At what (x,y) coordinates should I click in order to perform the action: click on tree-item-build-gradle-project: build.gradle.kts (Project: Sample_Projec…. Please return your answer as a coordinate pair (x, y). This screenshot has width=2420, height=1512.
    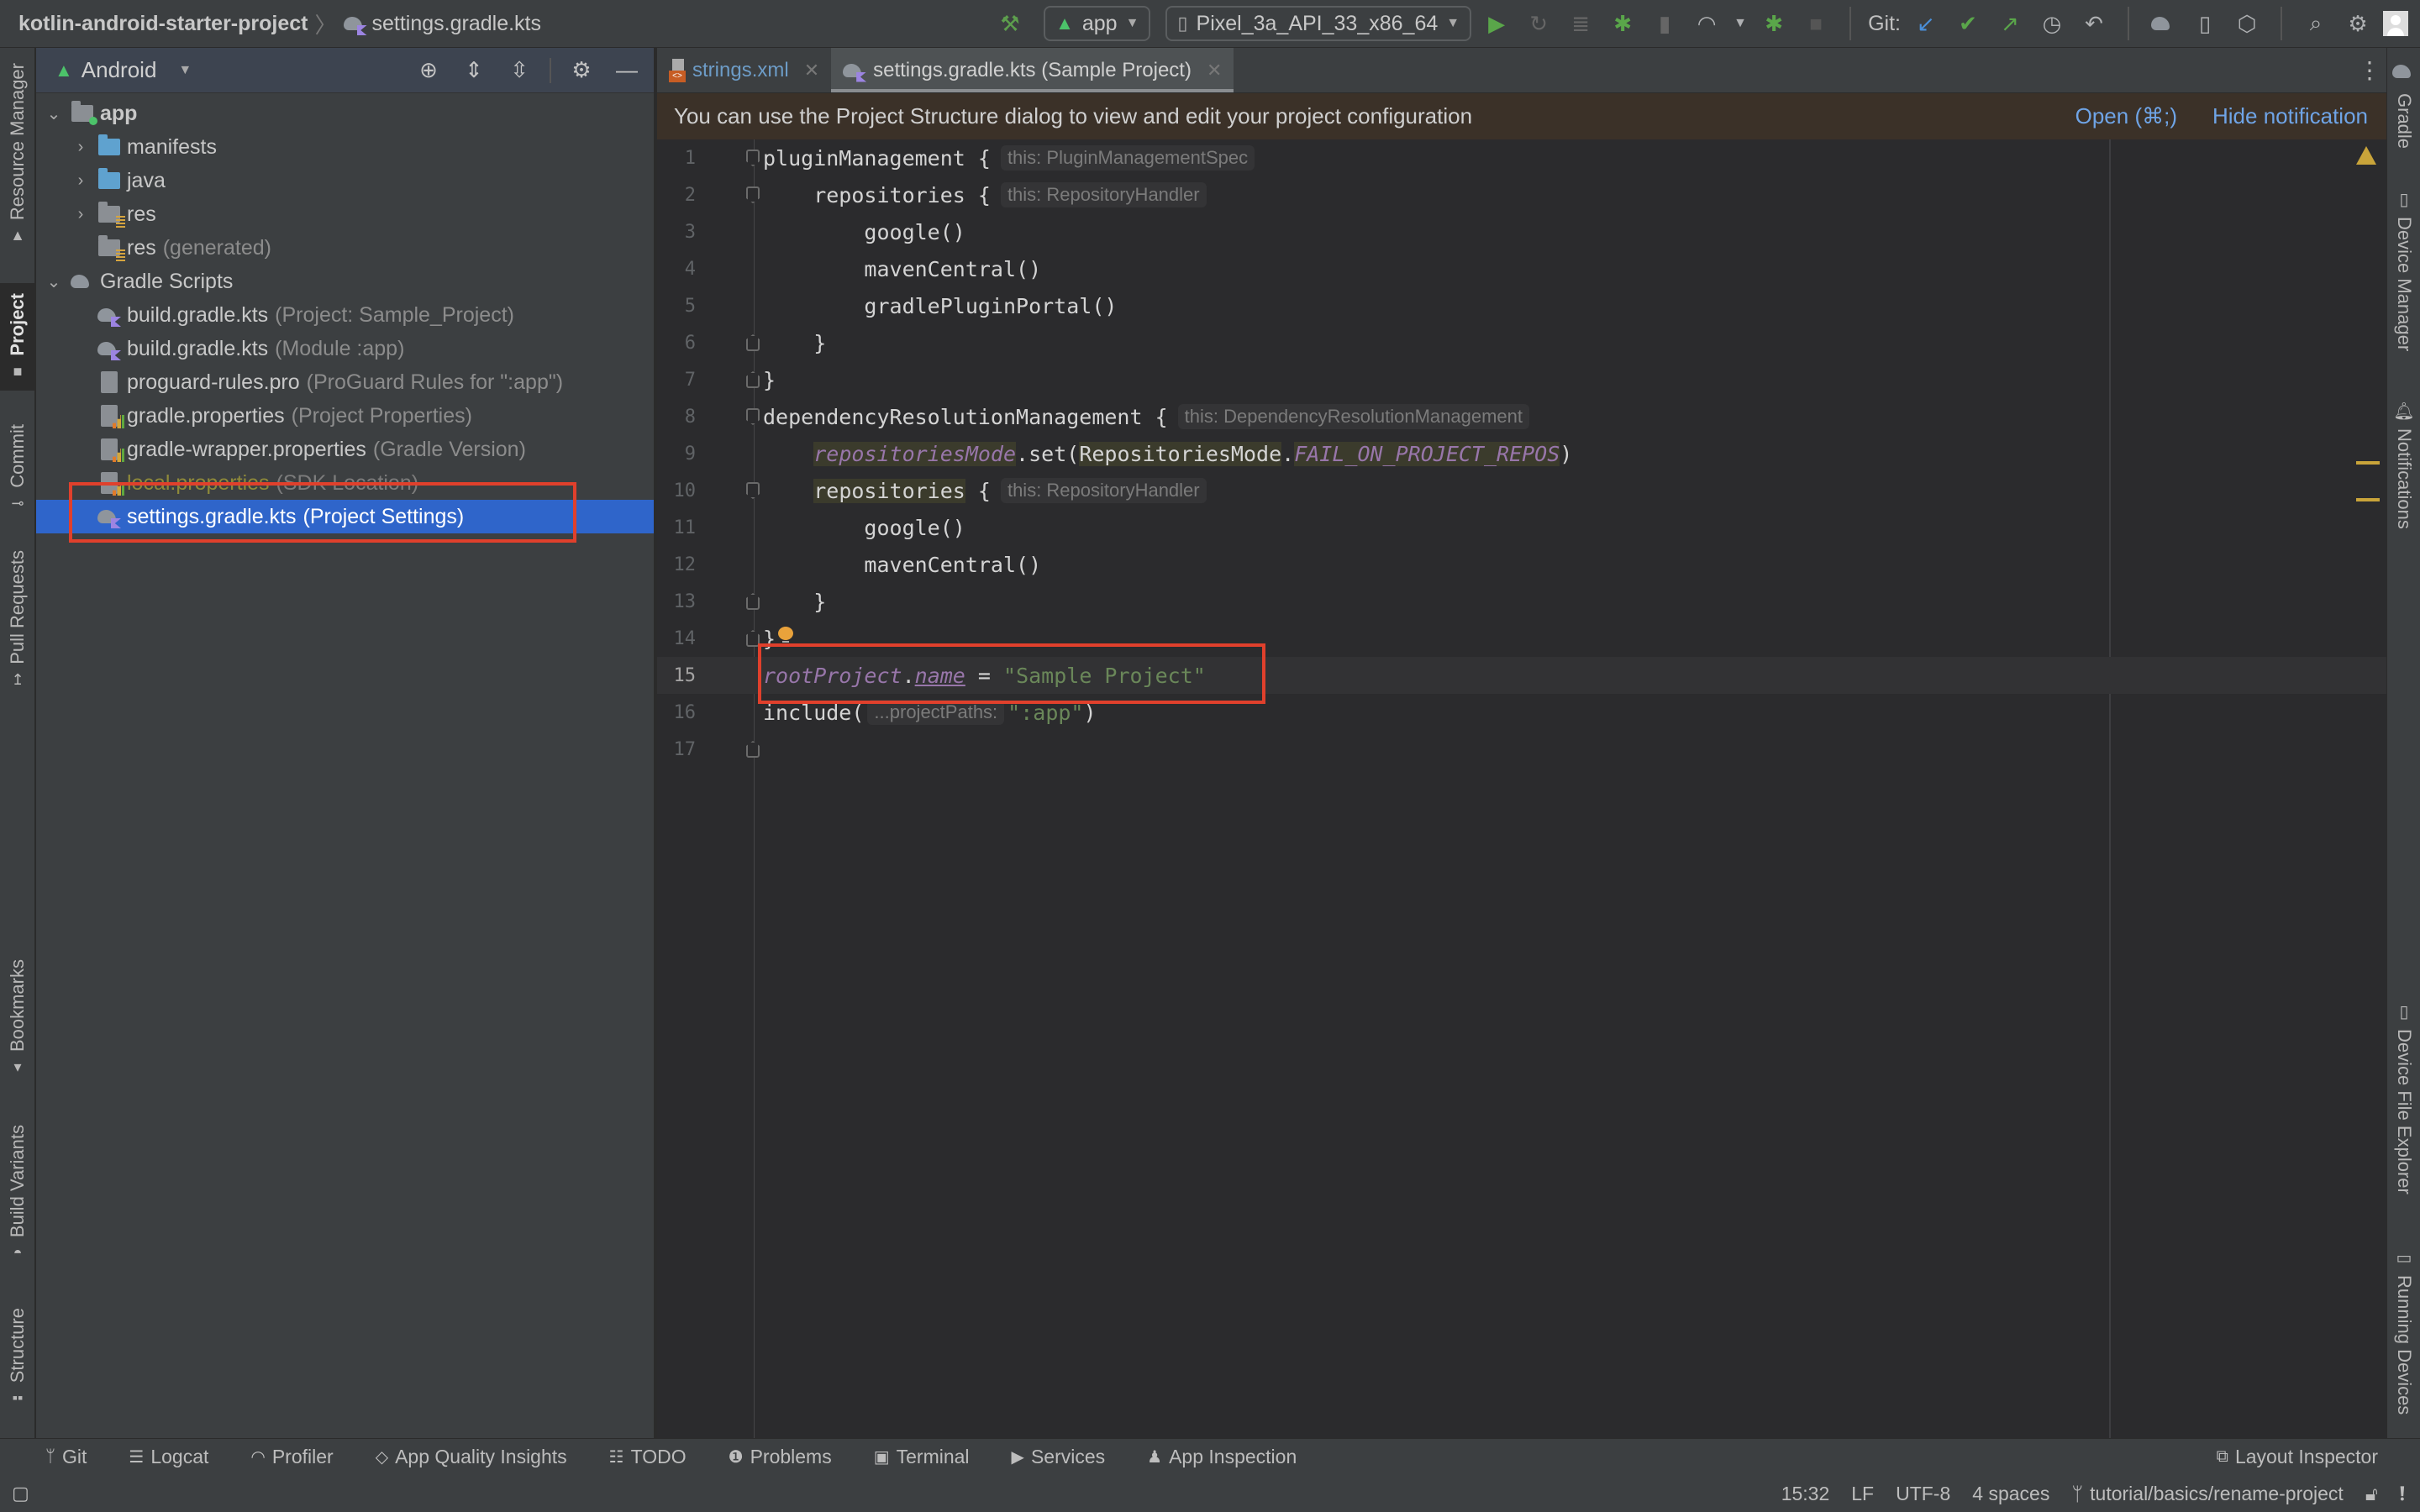
    Looking at the image, I should click on (345, 315).